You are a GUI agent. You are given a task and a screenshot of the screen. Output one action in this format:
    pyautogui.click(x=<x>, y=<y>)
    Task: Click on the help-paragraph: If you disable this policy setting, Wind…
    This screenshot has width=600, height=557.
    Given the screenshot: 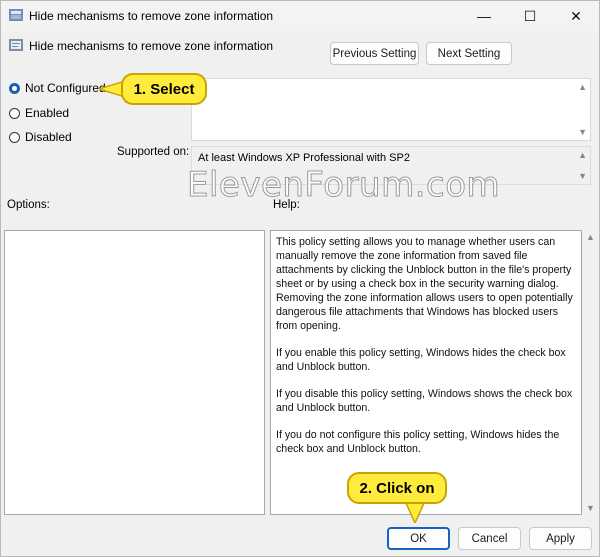 What is the action you would take?
    pyautogui.click(x=424, y=401)
    